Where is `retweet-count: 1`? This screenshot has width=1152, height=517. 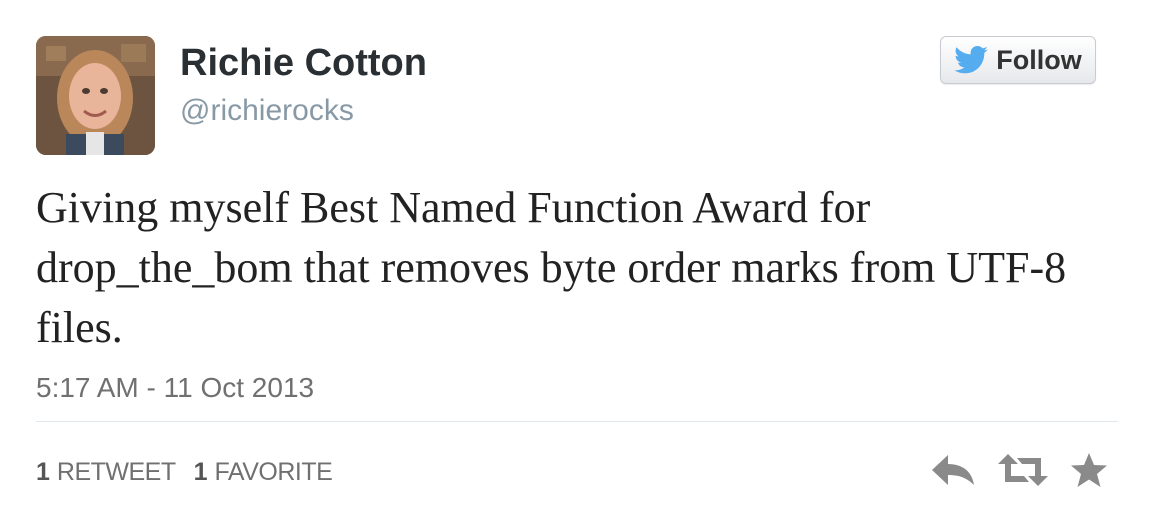
retweet-count: 1 is located at coordinates (43, 472).